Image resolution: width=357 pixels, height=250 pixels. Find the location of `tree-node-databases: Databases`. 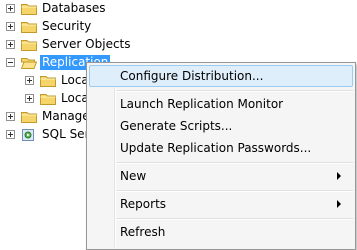

tree-node-databases: Databases is located at coordinates (100, 9).